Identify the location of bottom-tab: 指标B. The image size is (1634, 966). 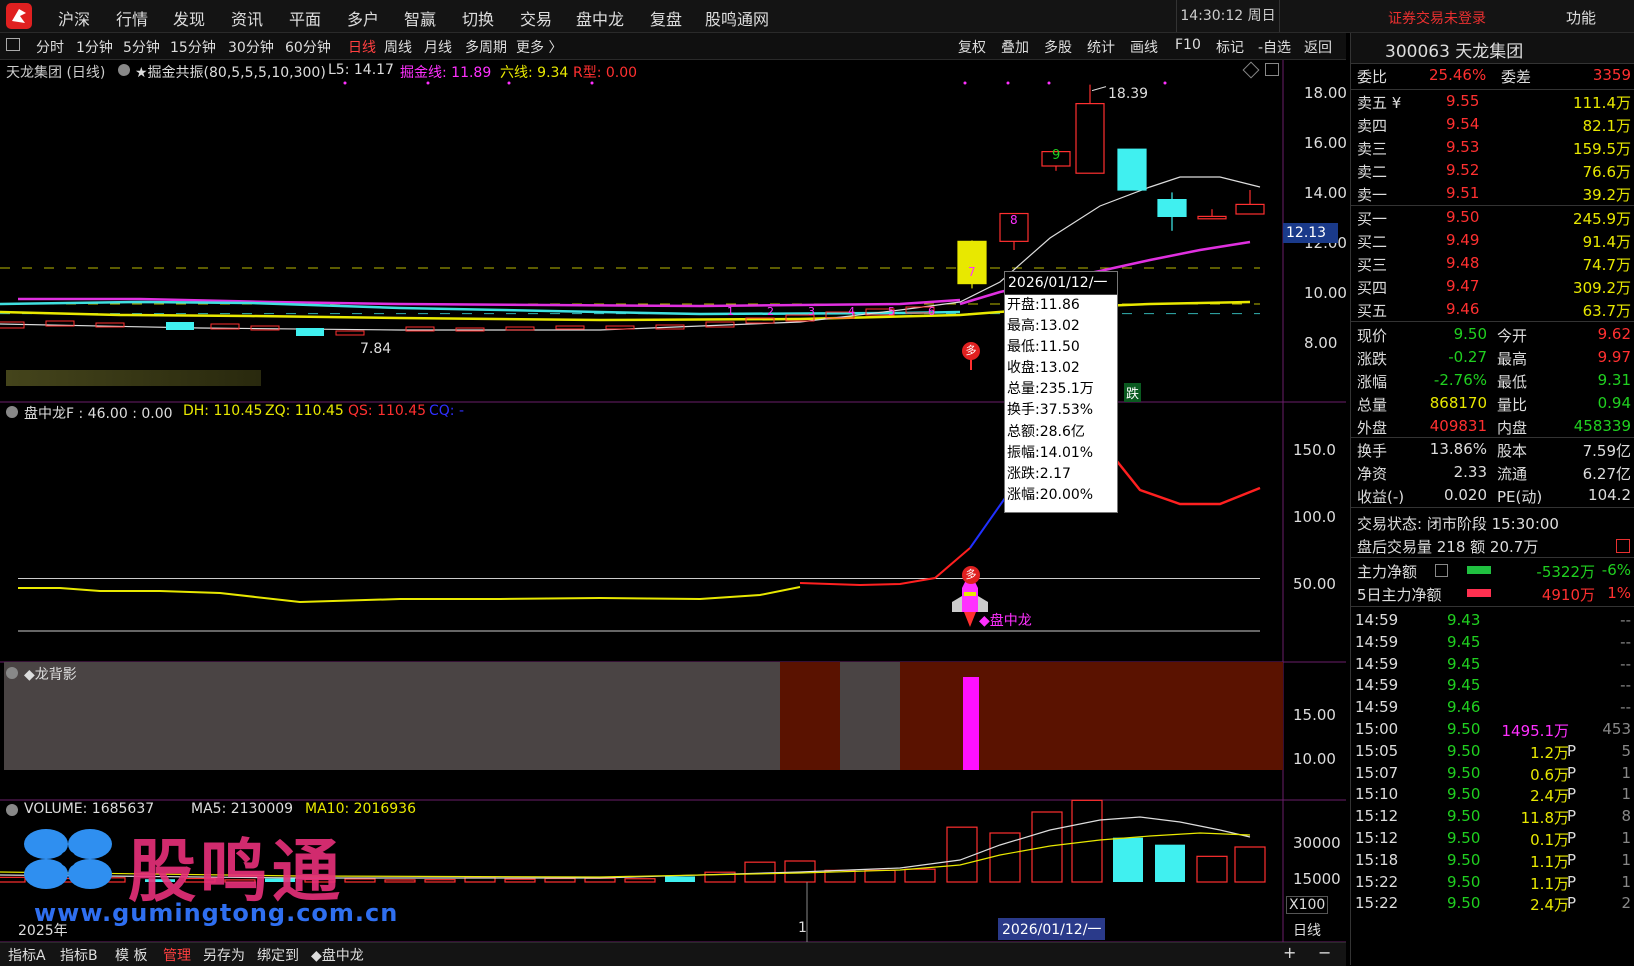
(79, 955).